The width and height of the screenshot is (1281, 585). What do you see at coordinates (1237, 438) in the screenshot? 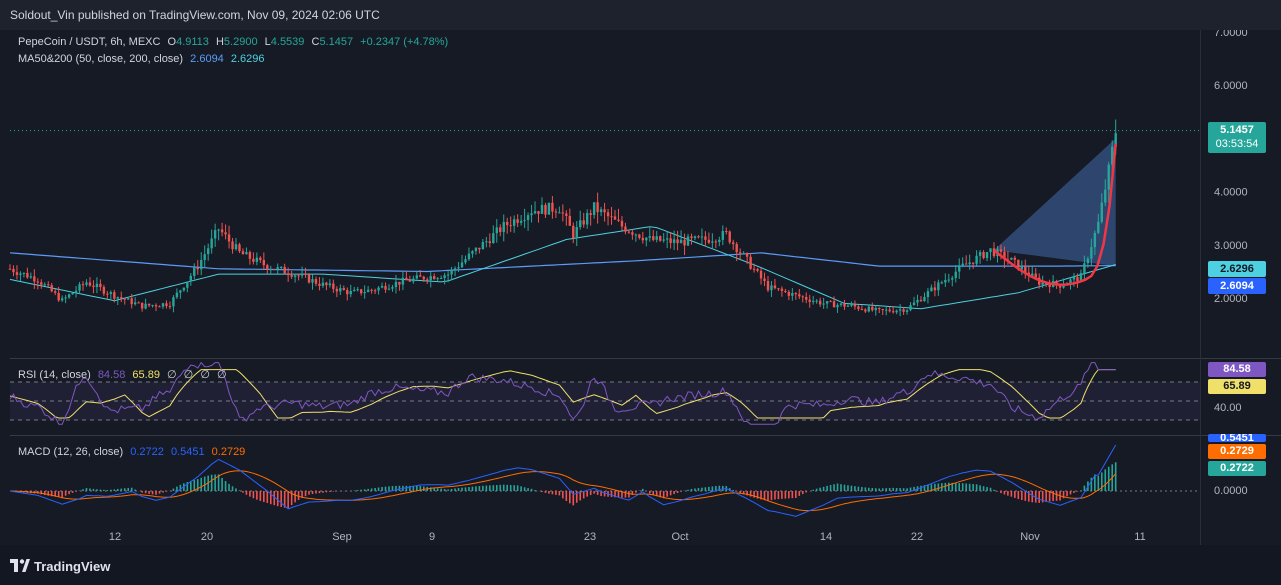
I see `macd-top-price-tag: 0.5451` at bounding box center [1237, 438].